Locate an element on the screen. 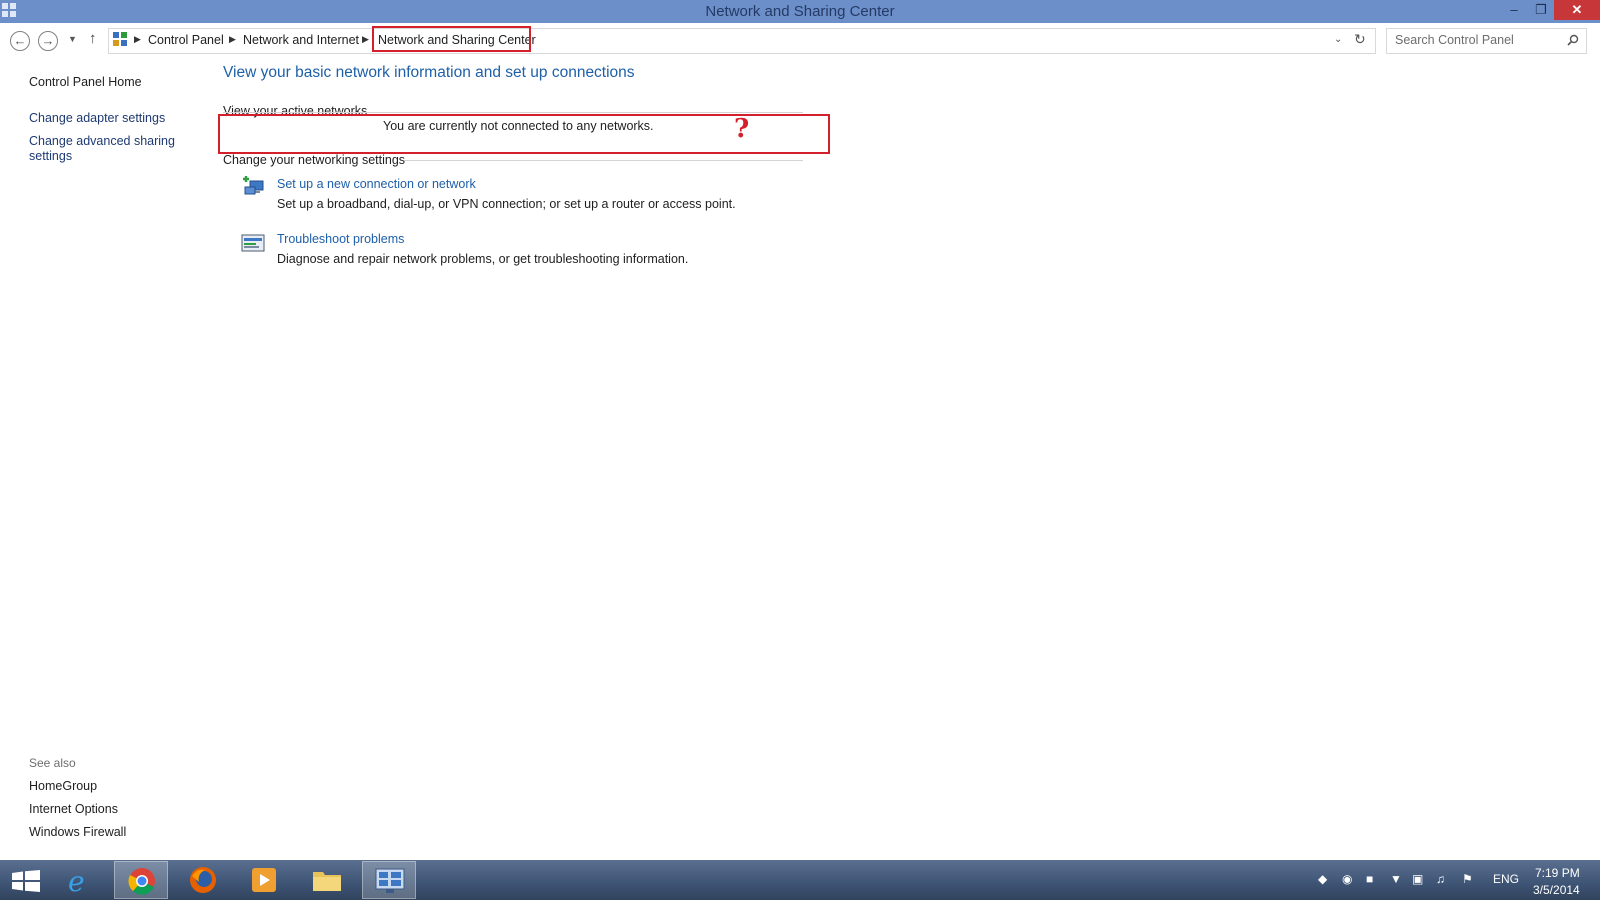 This screenshot has height=900, width=1600. media-player-icon is located at coordinates (265, 880).